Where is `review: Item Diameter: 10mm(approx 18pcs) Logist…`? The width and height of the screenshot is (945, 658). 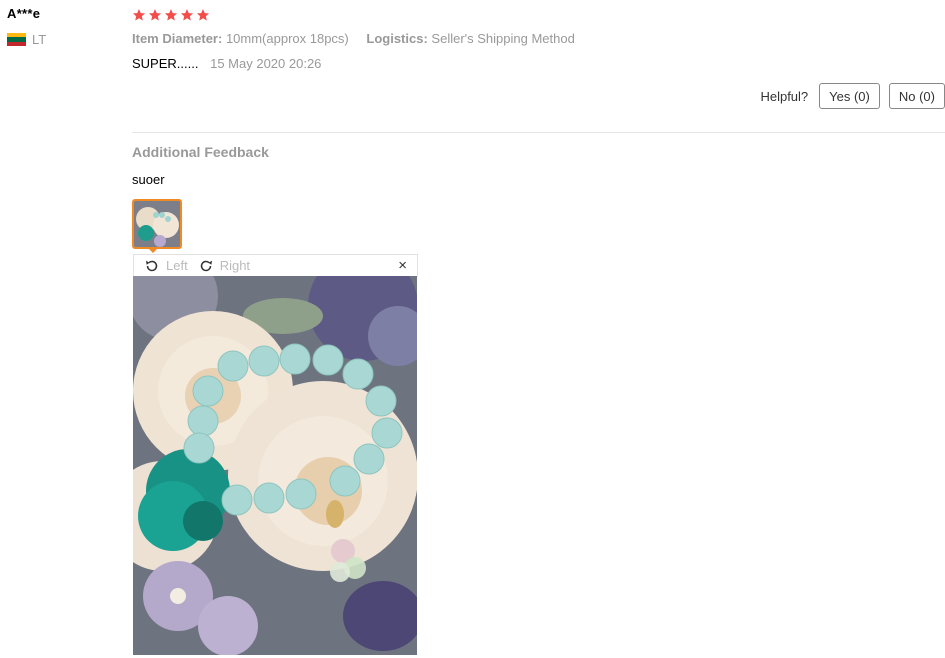 review: Item Diameter: 10mm(approx 18pcs) Logist… is located at coordinates (538, 38).